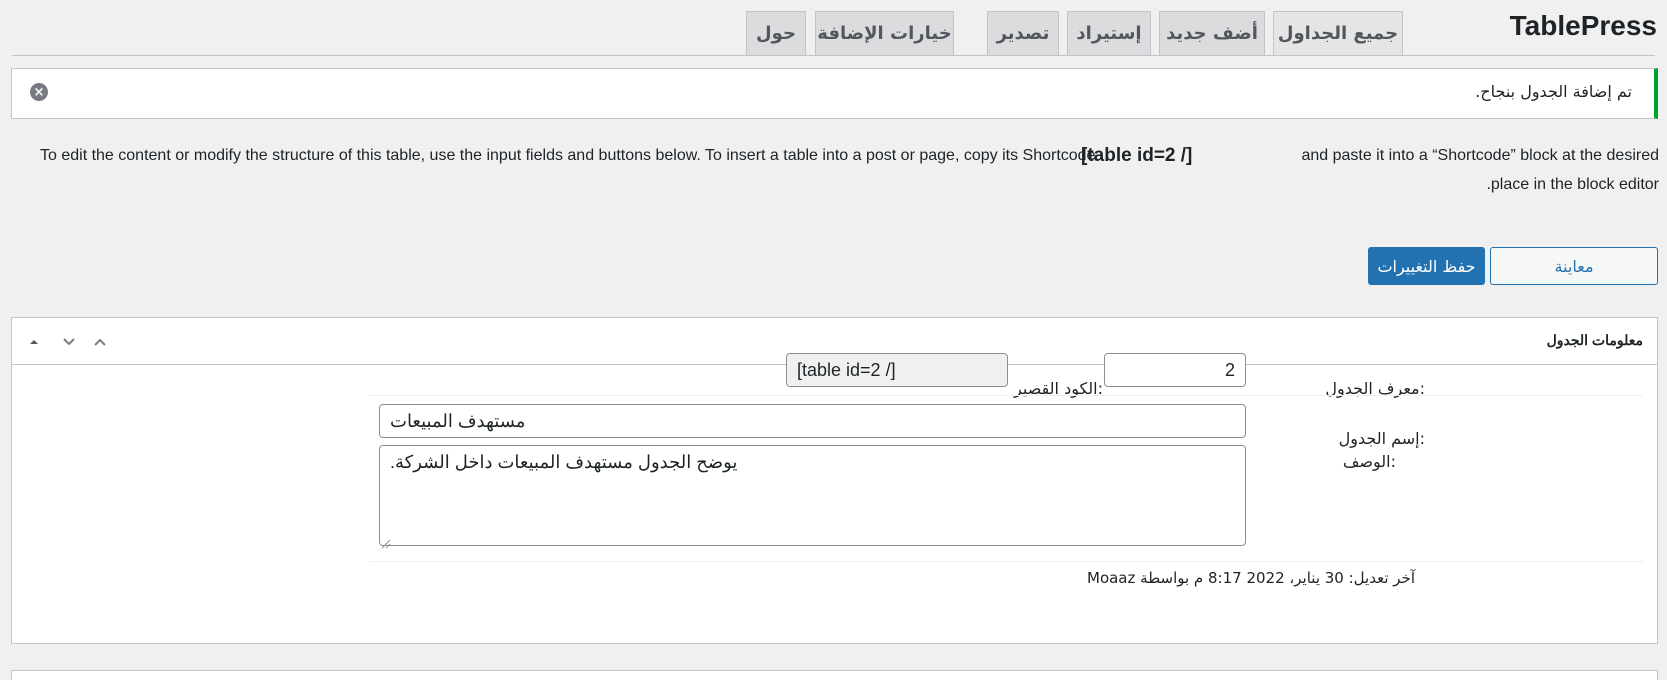 The height and width of the screenshot is (680, 1667). What do you see at coordinates (812, 421) in the screenshot?
I see `table-name-input: مستهدف المبيعات` at bounding box center [812, 421].